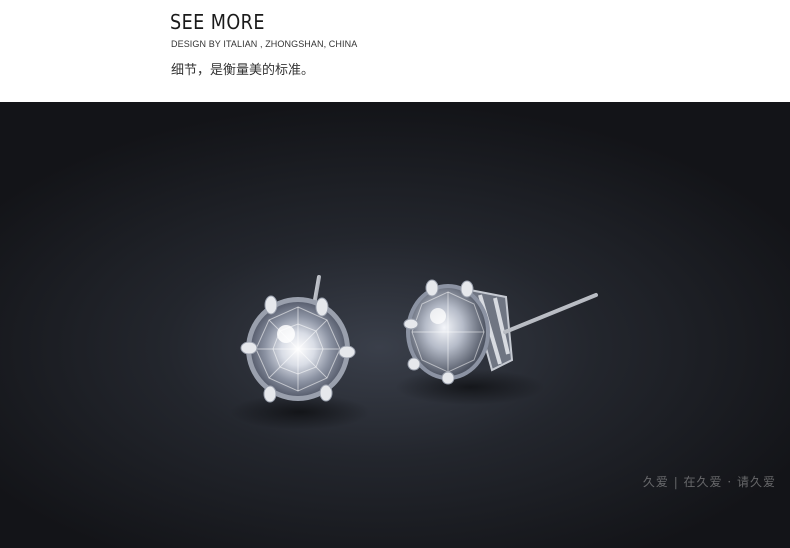  Describe the element at coordinates (298, 349) in the screenshot. I see `left-earring` at that location.